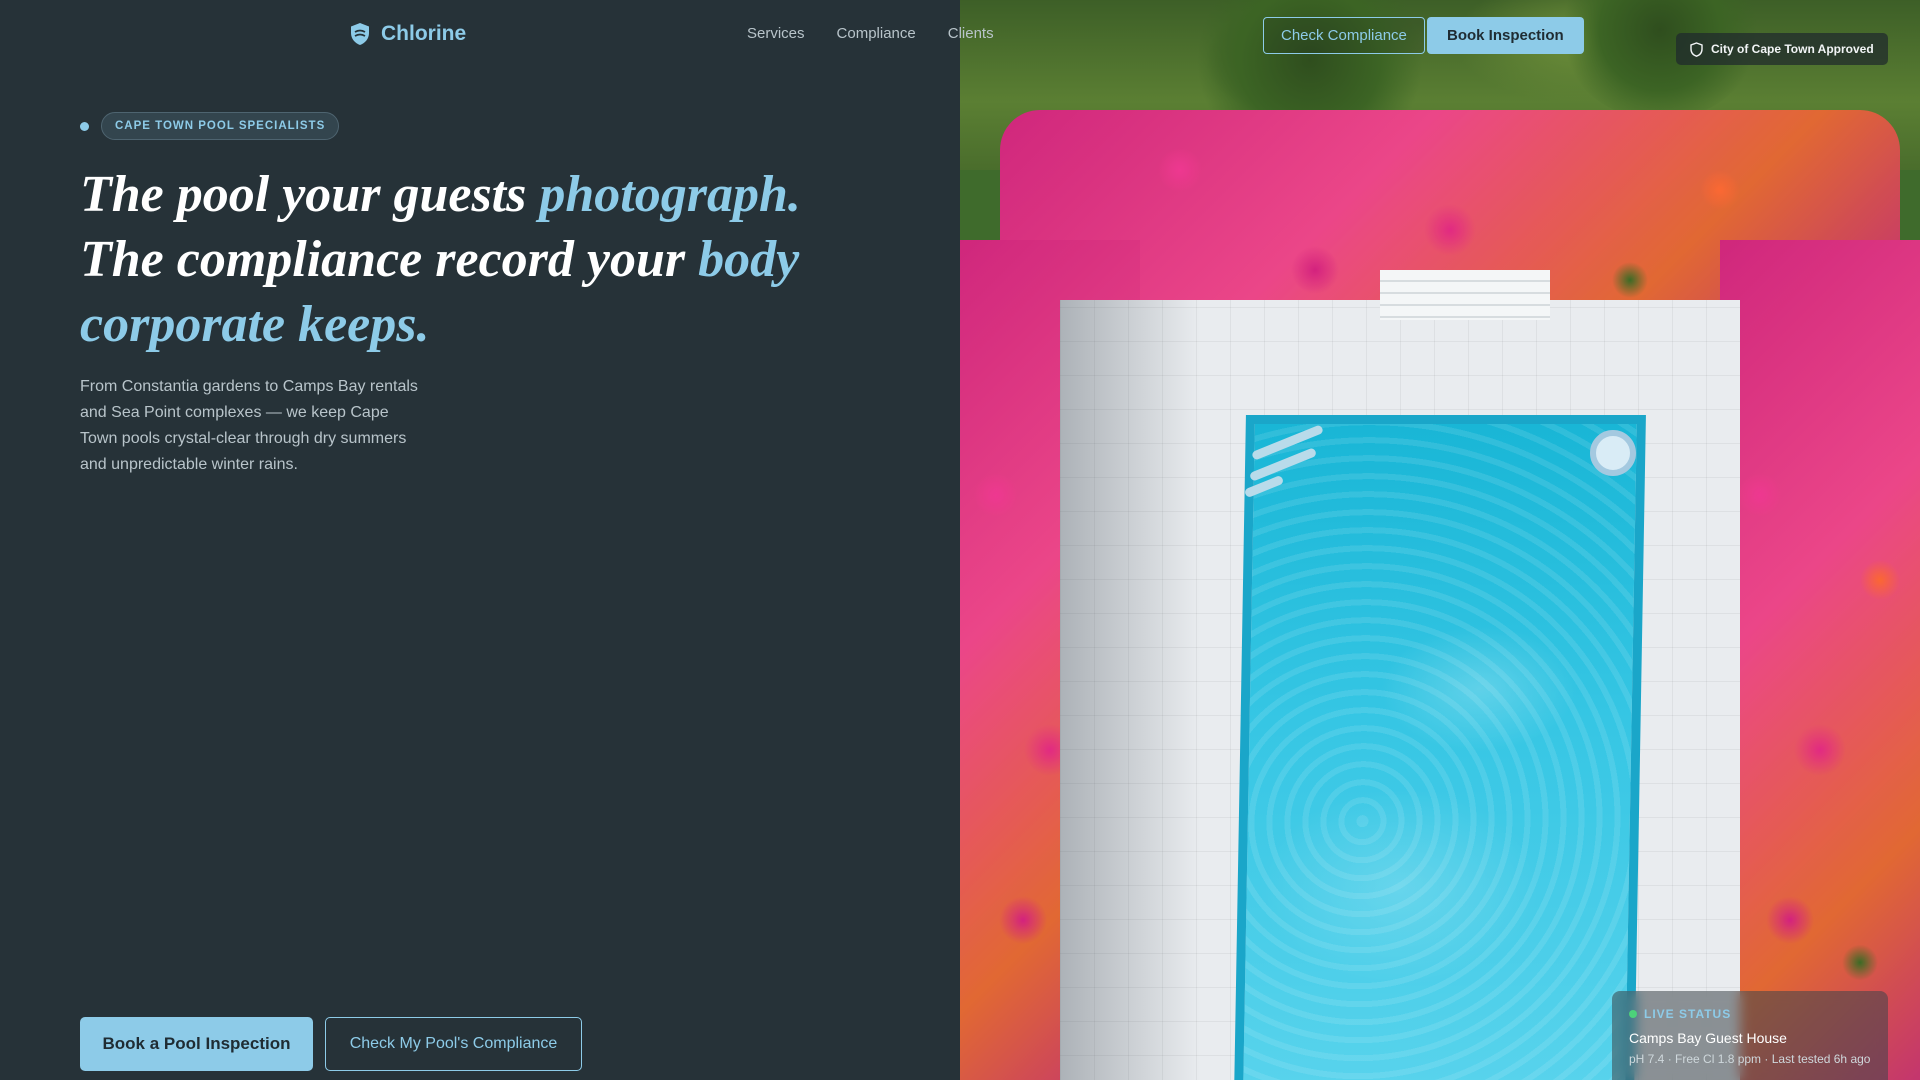  What do you see at coordinates (389, 259) in the screenshot?
I see `headline-part: The compliance record your` at bounding box center [389, 259].